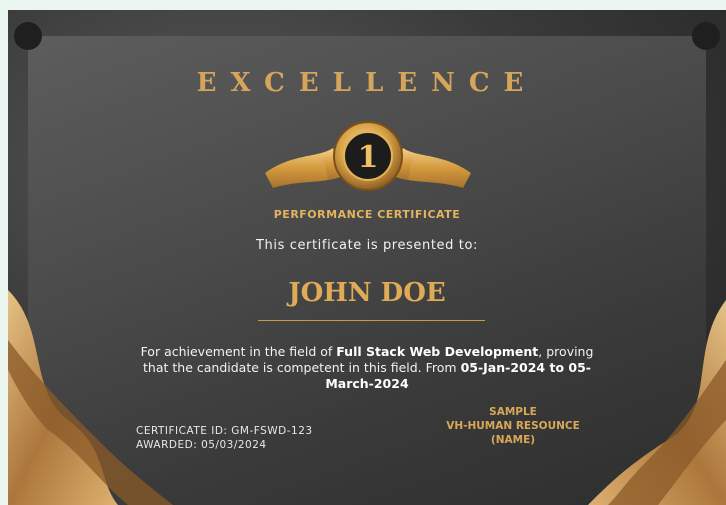  What do you see at coordinates (657, 402) in the screenshot?
I see `right-gold-wave` at bounding box center [657, 402].